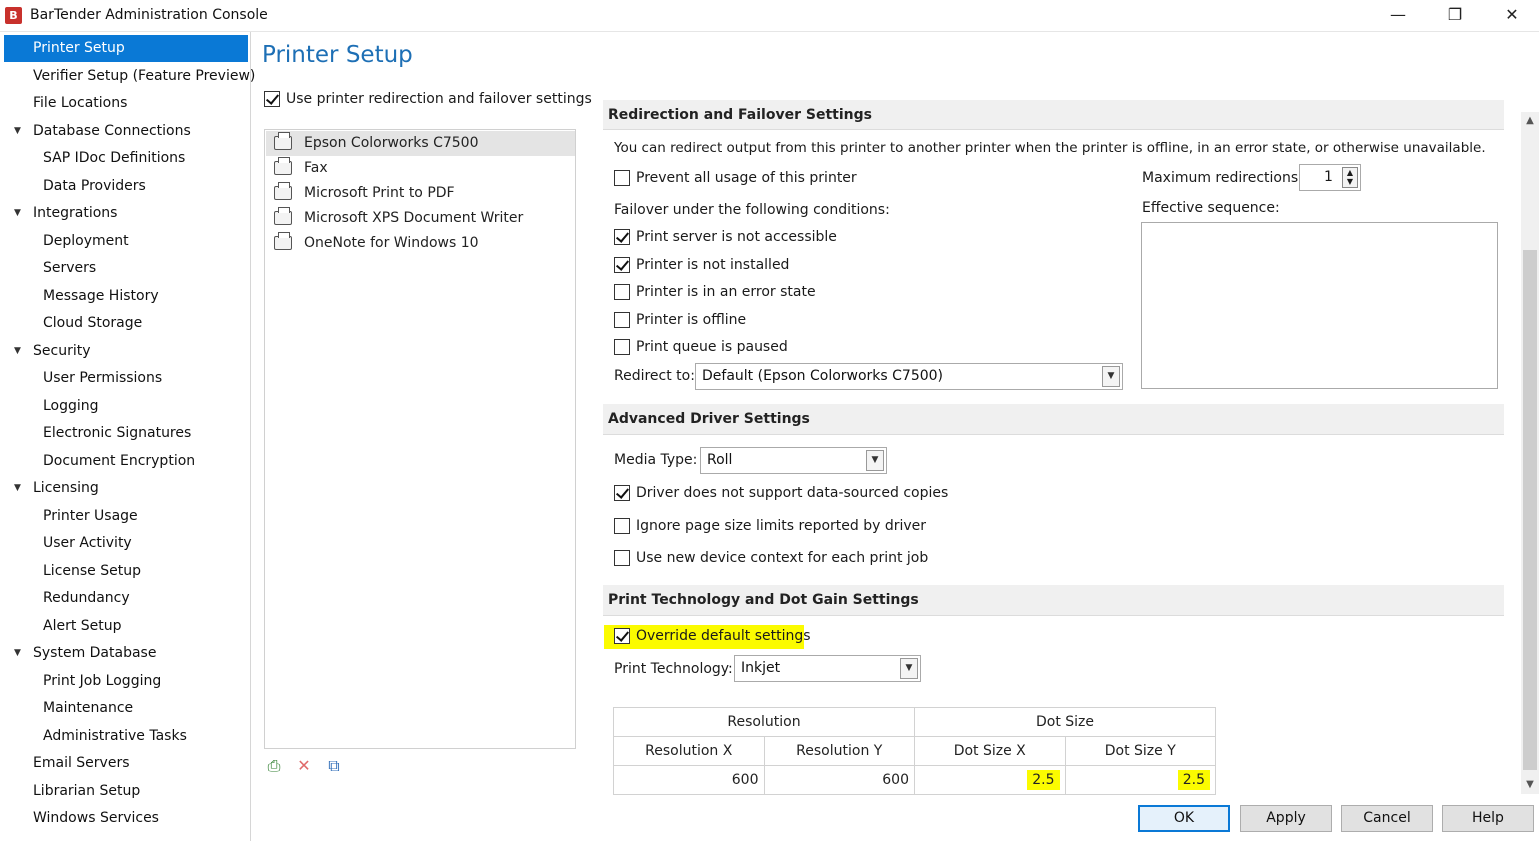  I want to click on scroll-up-icon: ▲, so click(1530, 121).